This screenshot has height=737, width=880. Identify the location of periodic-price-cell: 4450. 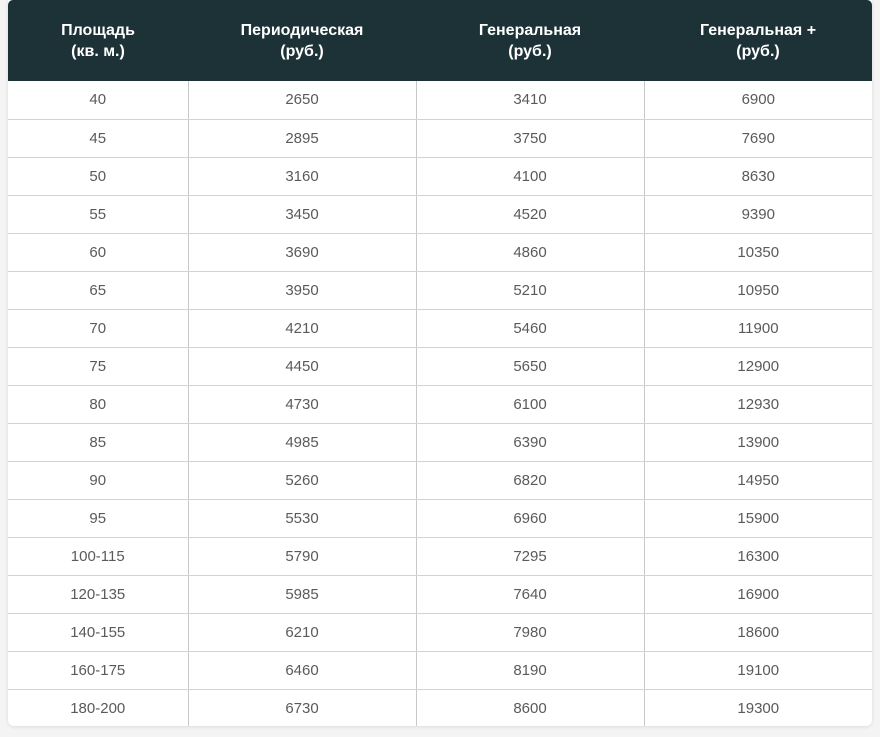
(301, 366).